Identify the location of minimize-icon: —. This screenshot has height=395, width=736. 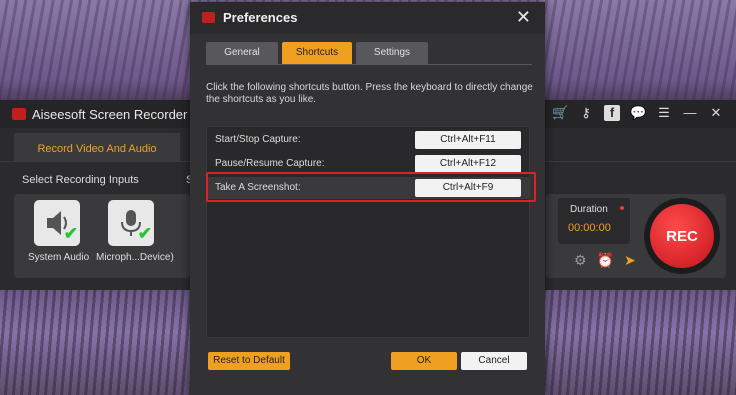
(690, 113).